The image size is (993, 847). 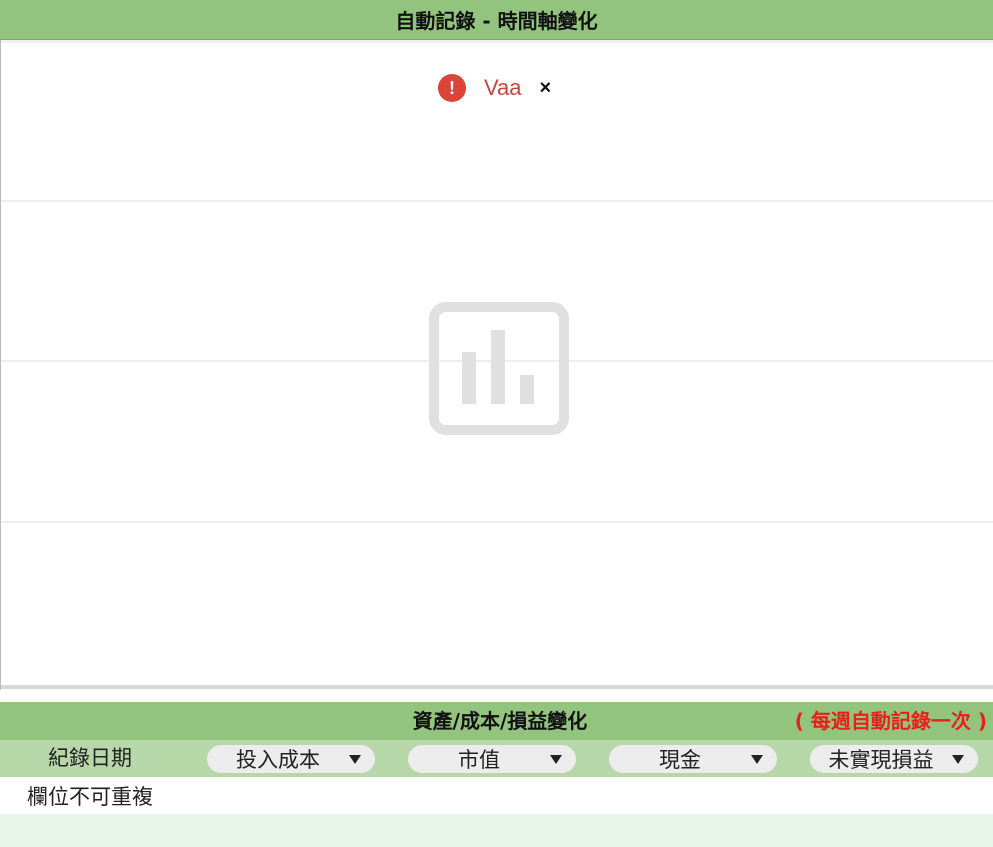 I want to click on exclamation-icon: !, so click(x=452, y=88).